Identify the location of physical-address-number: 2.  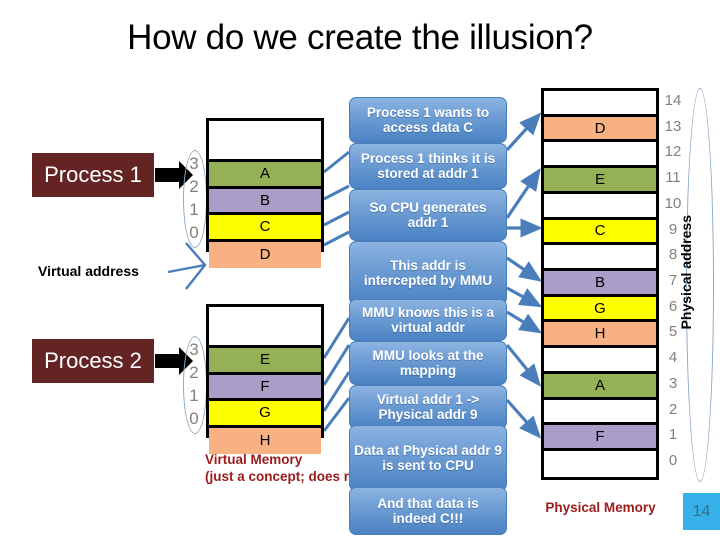
(673, 409).